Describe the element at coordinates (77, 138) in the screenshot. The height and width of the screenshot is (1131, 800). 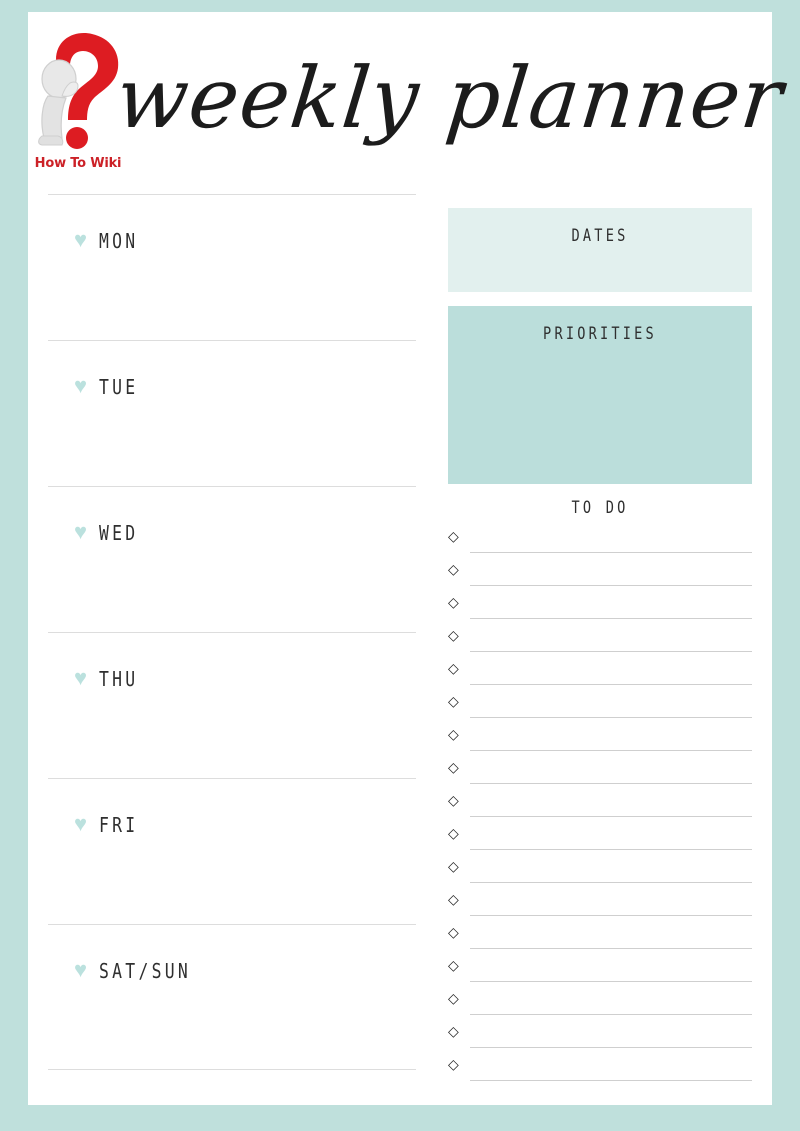
I see `question-mark-dot-icon` at that location.